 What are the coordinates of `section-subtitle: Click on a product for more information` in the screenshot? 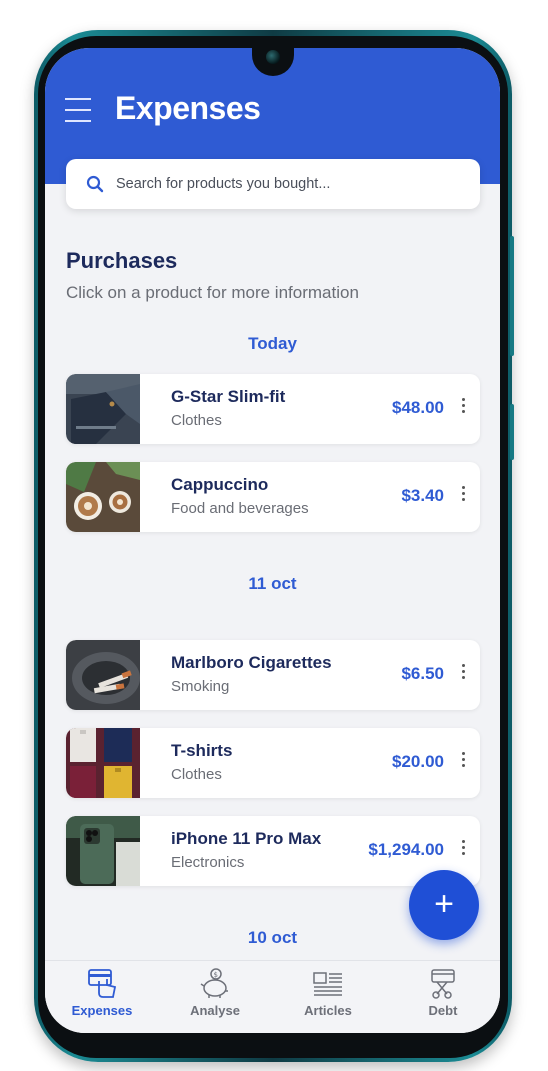 It's located at (212, 292).